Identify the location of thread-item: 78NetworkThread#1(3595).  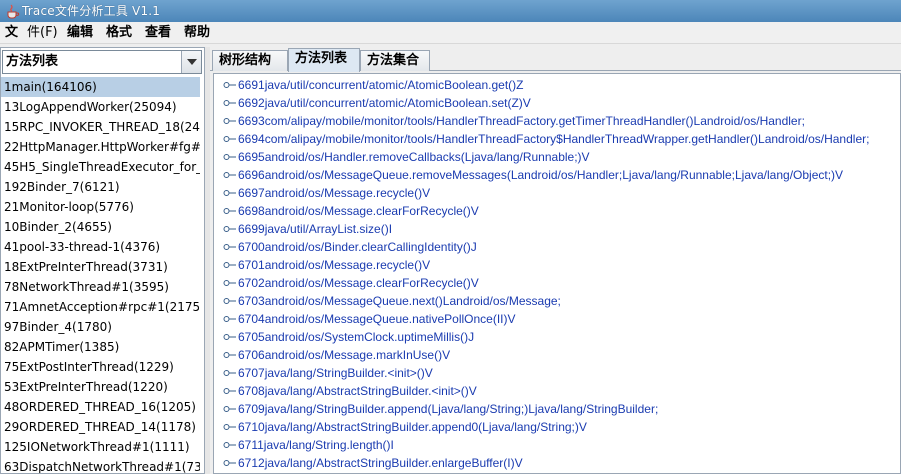
(100, 287).